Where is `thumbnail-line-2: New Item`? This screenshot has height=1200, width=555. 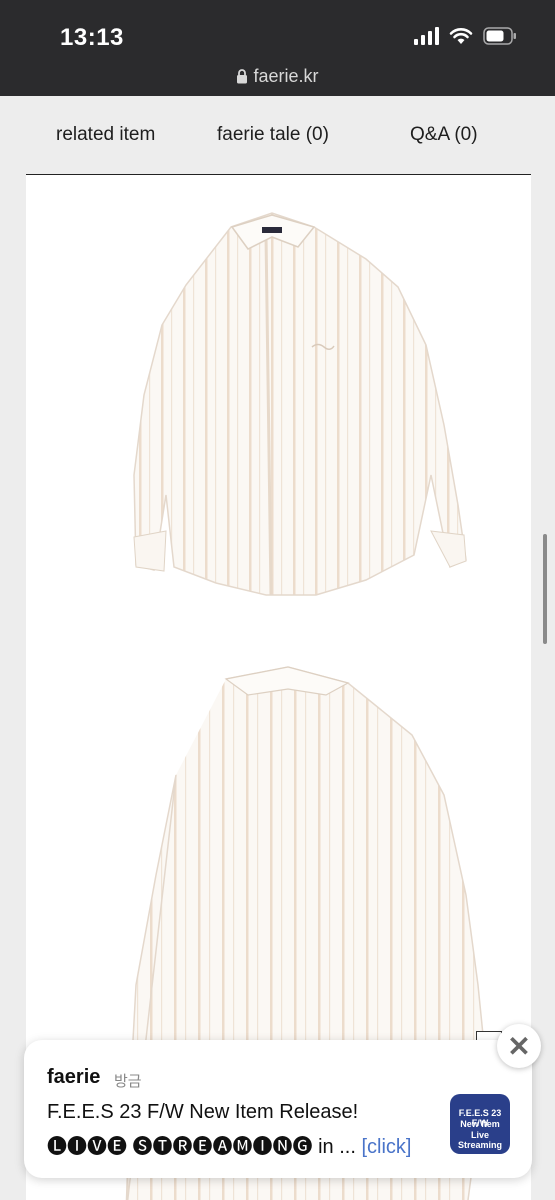 thumbnail-line-2: New Item is located at coordinates (480, 1124).